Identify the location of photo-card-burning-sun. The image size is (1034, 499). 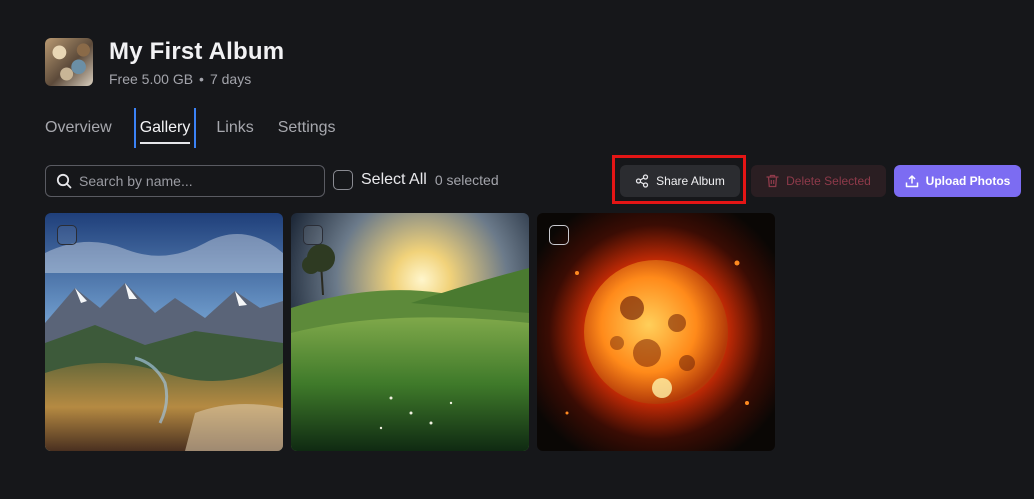
(656, 332).